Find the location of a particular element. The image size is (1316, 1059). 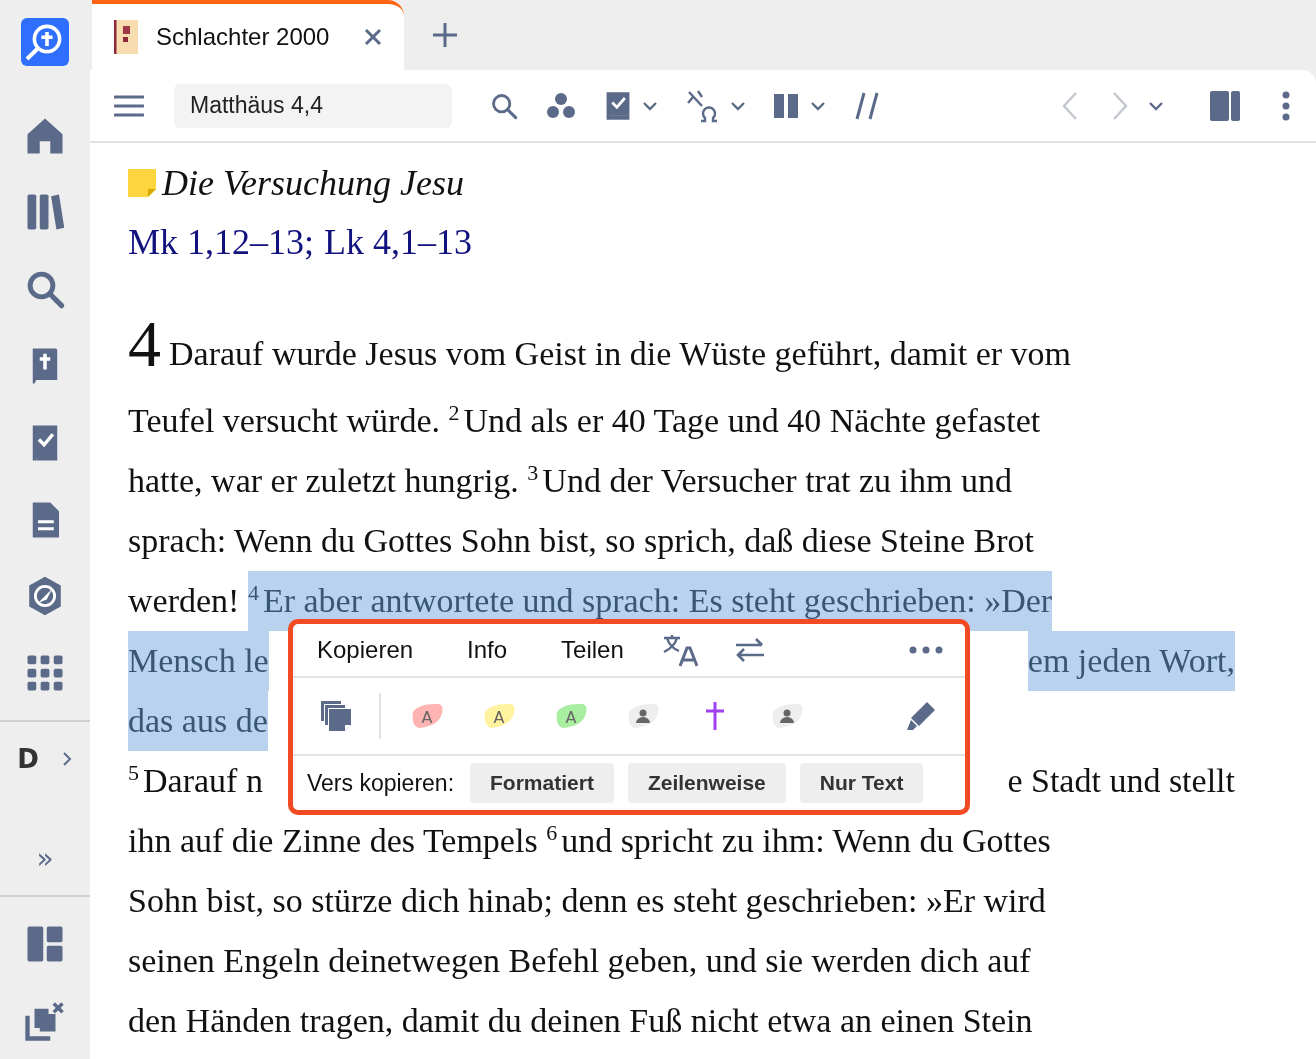

verse-text: e Stadt und stellt is located at coordinates (1121, 781).